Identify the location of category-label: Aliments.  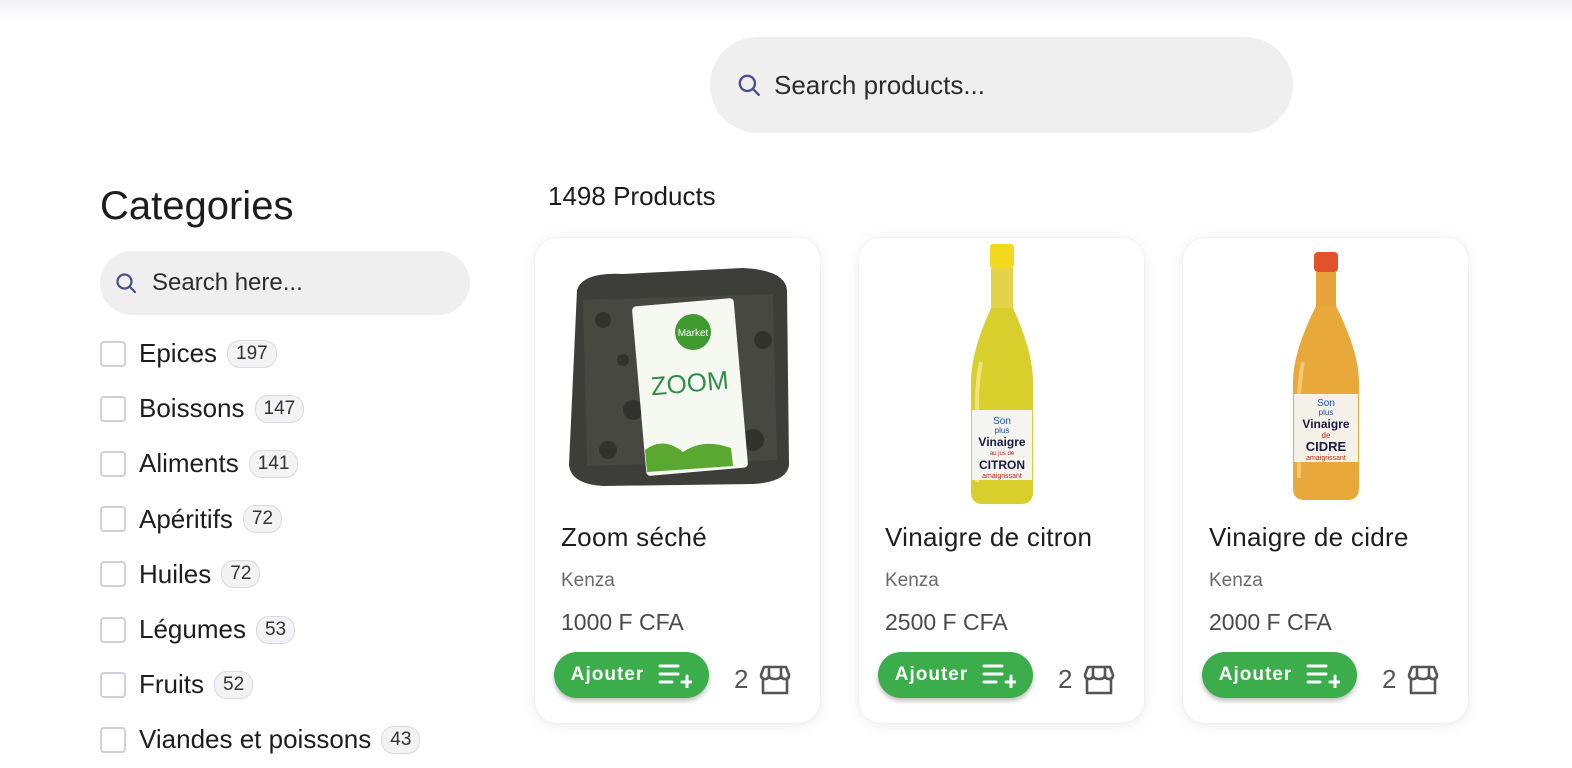
(189, 463).